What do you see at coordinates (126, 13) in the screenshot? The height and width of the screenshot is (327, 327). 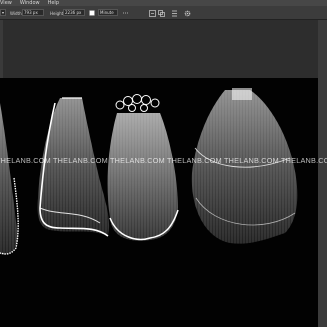 I see `stroke-options-icon` at bounding box center [126, 13].